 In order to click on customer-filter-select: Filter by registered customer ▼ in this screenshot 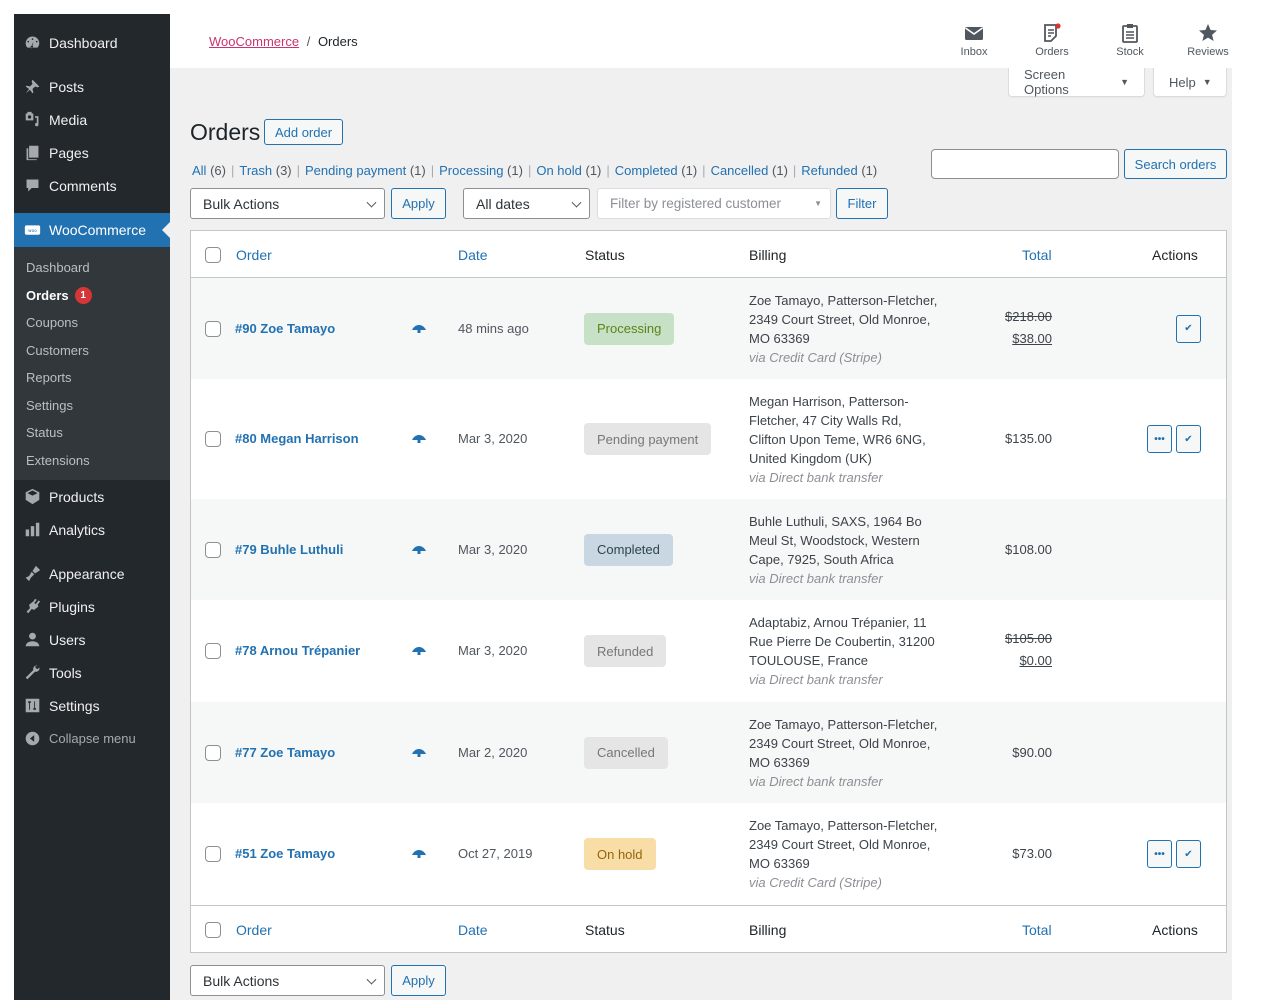, I will do `click(714, 203)`.